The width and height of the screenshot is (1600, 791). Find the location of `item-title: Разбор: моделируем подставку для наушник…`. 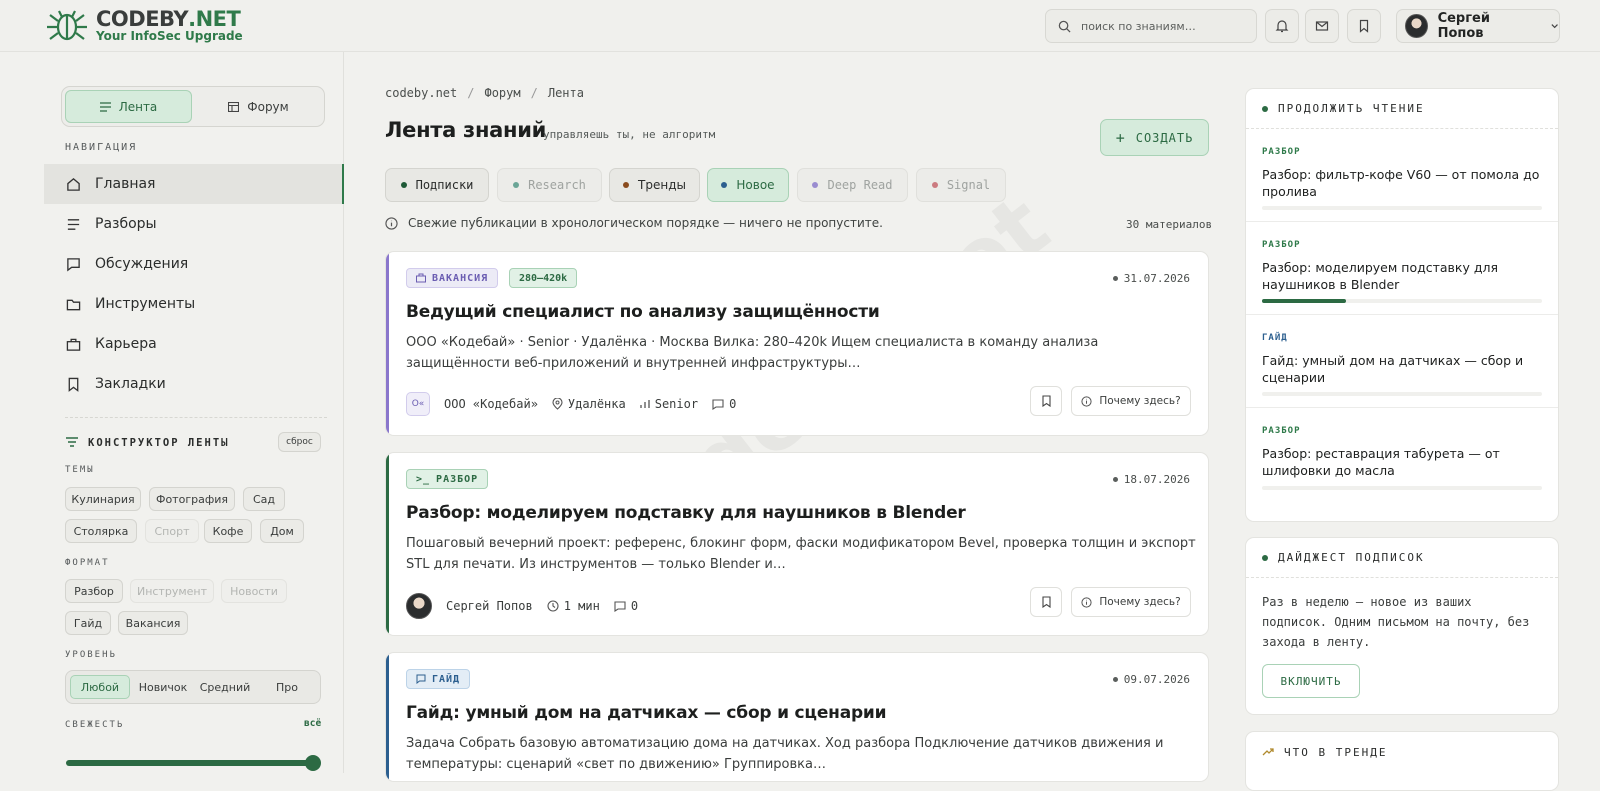

item-title: Разбор: моделируем подставку для наушник… is located at coordinates (1380, 276).